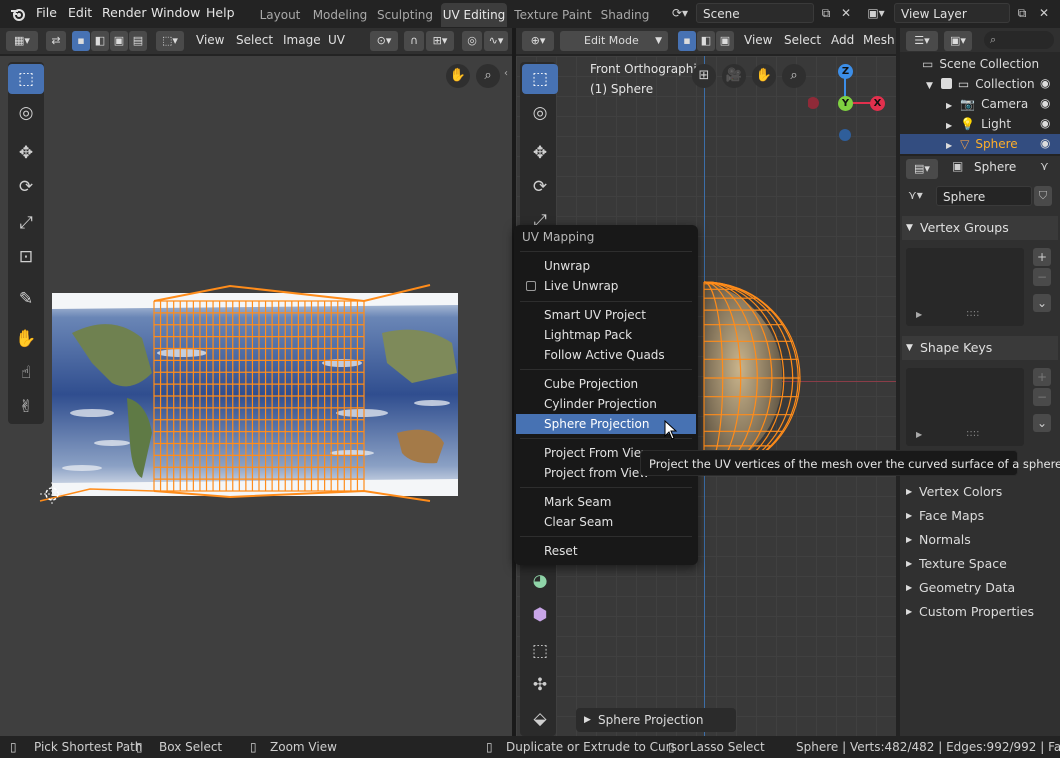 This screenshot has width=1060, height=758. Describe the element at coordinates (606, 551) in the screenshot. I see `menu-item-reset: Reset` at that location.